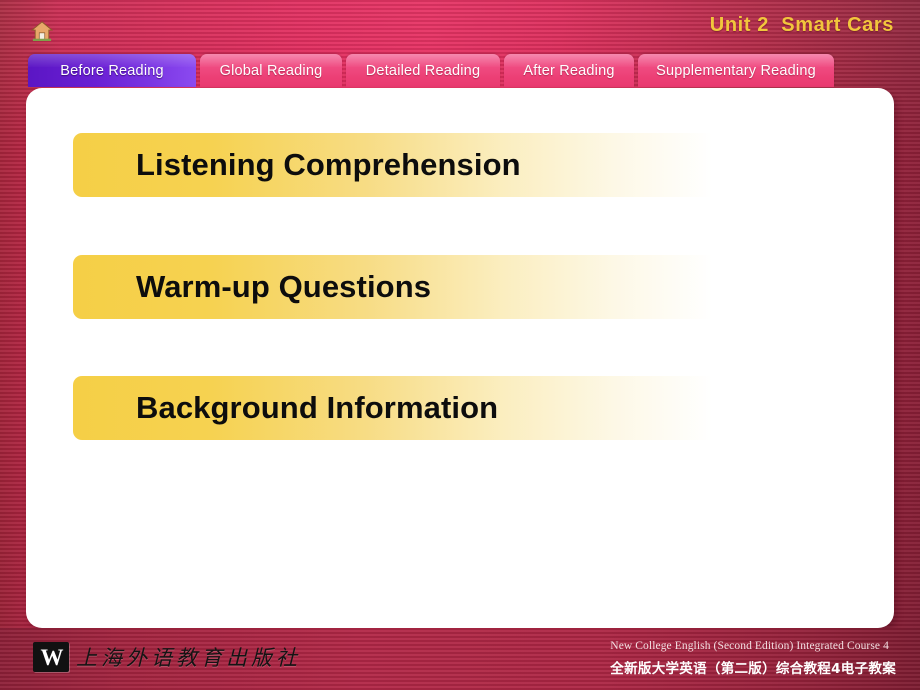  Describe the element at coordinates (328, 164) in the screenshot. I see `menu-button-label: Listening Comprehension` at that location.